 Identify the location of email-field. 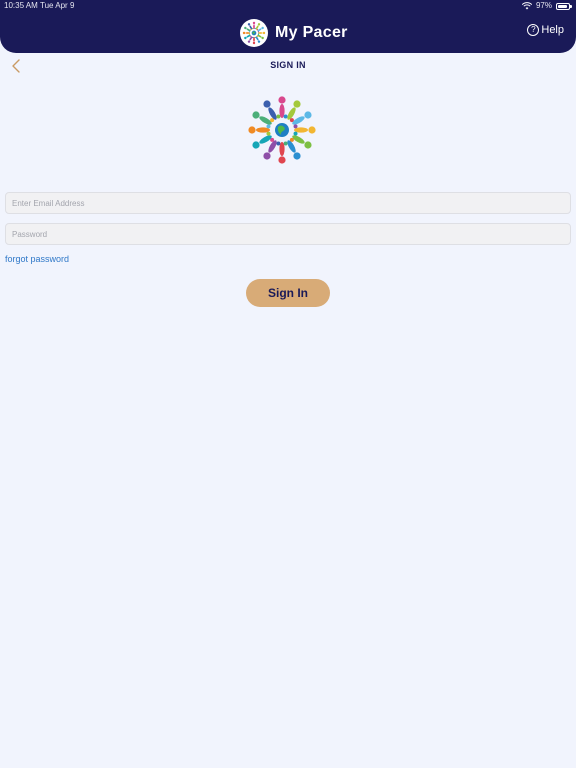
(288, 203).